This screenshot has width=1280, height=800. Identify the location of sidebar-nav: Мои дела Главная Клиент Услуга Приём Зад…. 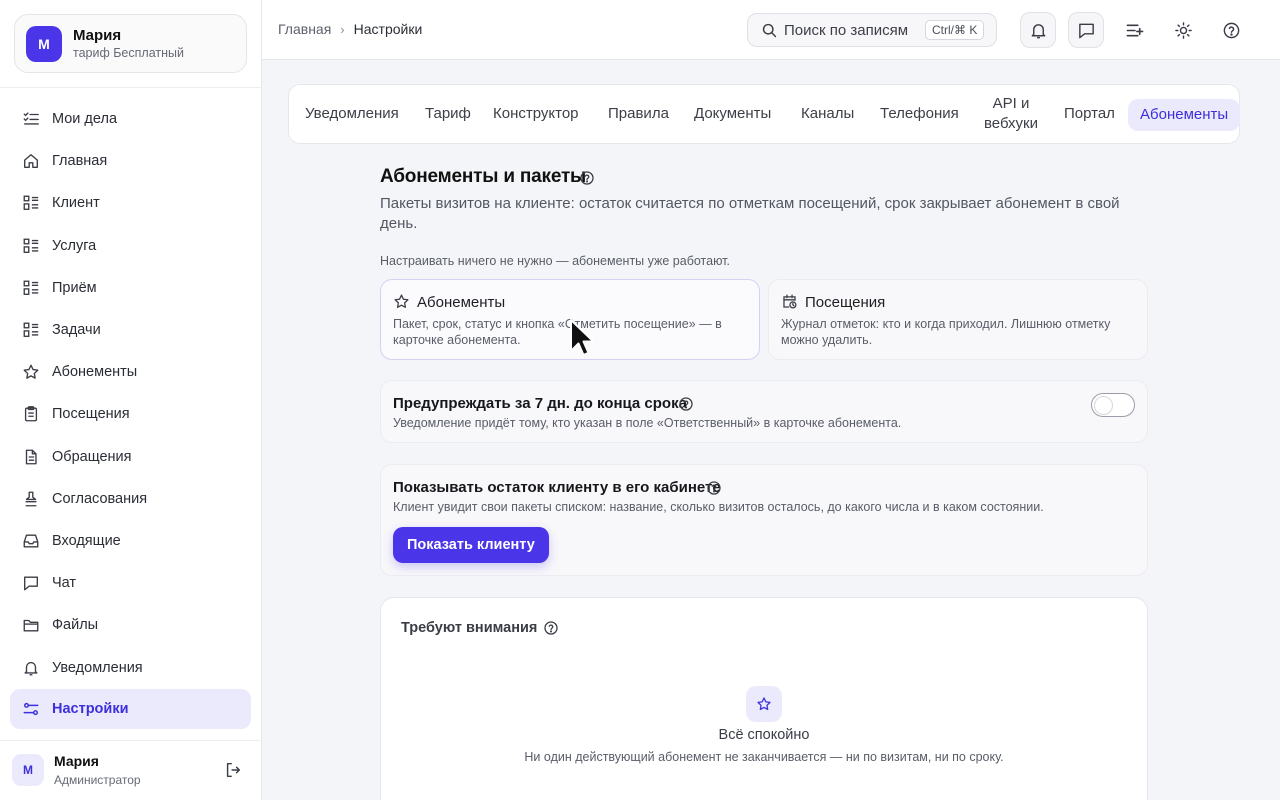
(130, 413).